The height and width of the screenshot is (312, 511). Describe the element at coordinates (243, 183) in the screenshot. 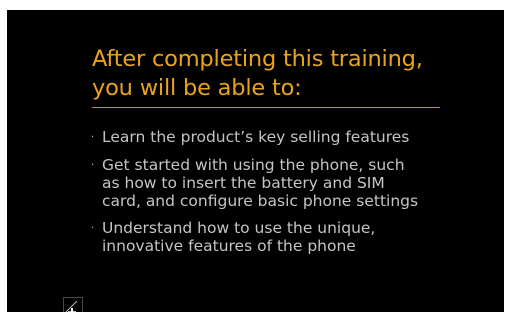

I see `bullet-text-line: as how to insert the battery and SIM` at that location.